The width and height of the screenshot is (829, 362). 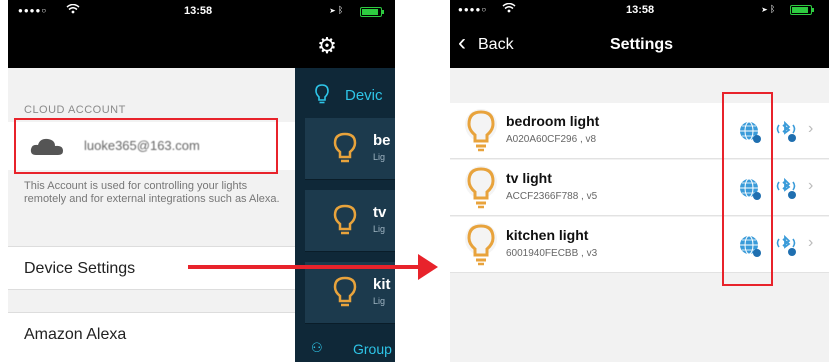 What do you see at coordinates (201, 46) in the screenshot?
I see `top-header: ⚙` at bounding box center [201, 46].